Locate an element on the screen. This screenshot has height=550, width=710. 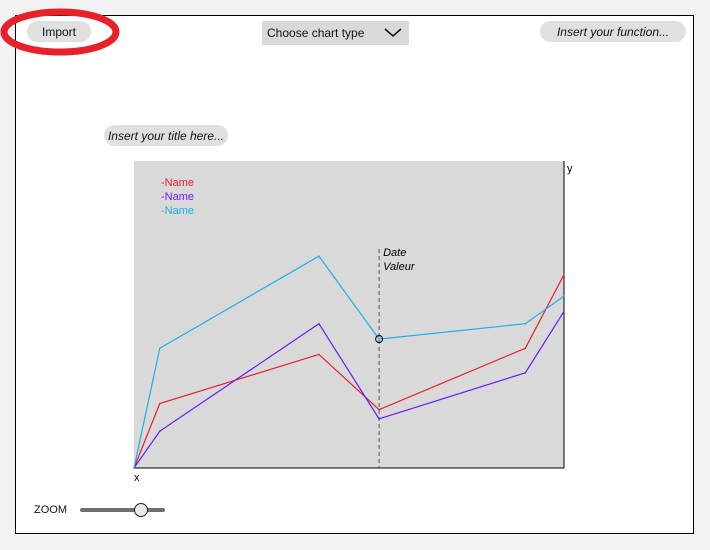
zoom-track is located at coordinates (122, 510).